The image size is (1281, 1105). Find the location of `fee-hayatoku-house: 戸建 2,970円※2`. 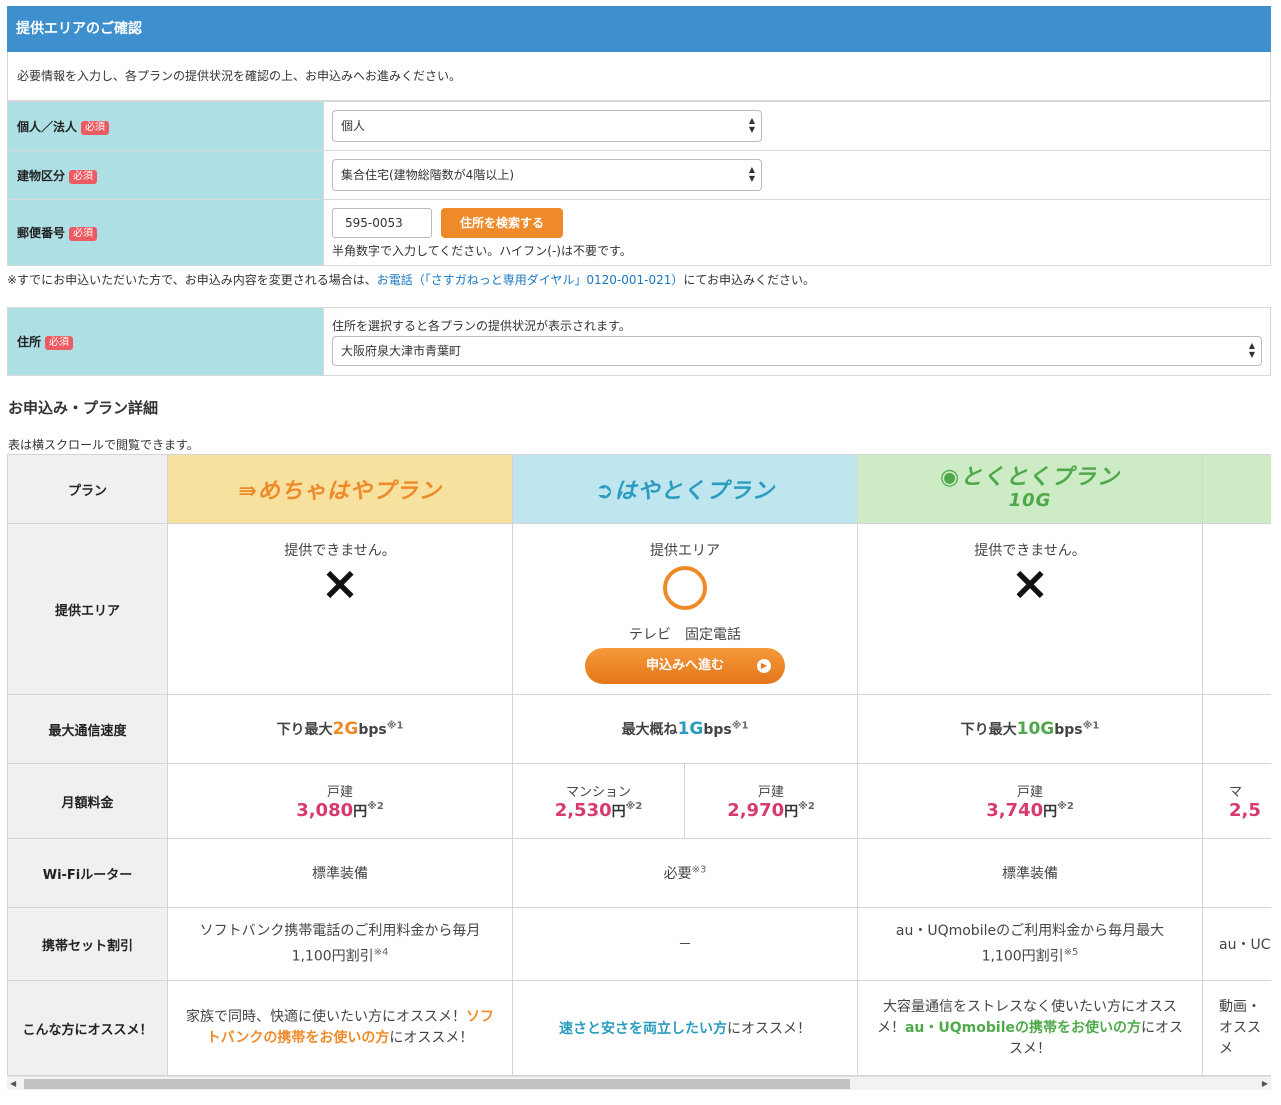

fee-hayatoku-house: 戸建 2,970円※2 is located at coordinates (771, 801).